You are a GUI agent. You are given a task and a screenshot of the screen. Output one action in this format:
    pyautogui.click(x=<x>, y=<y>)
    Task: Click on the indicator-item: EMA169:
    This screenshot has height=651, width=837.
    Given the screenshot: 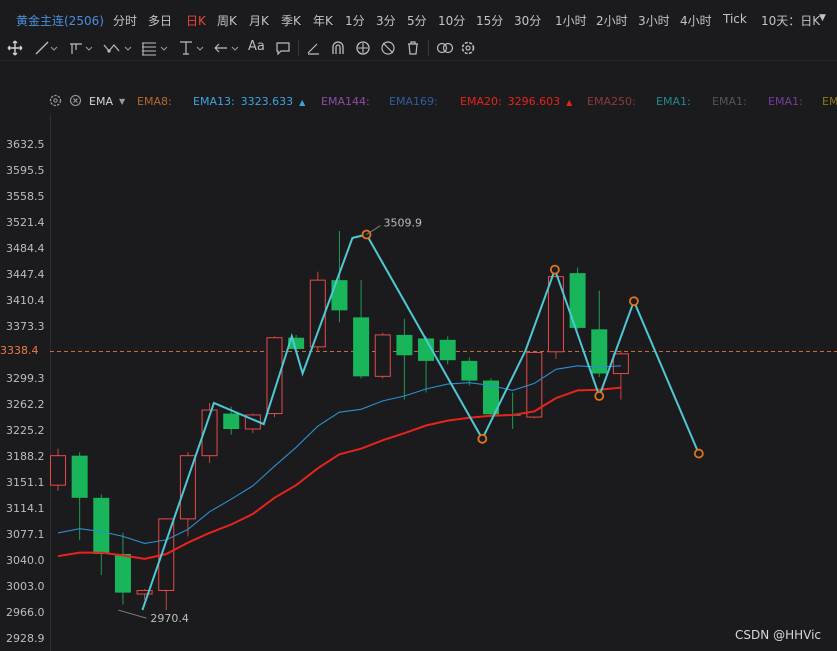 What is the action you would take?
    pyautogui.click(x=413, y=101)
    